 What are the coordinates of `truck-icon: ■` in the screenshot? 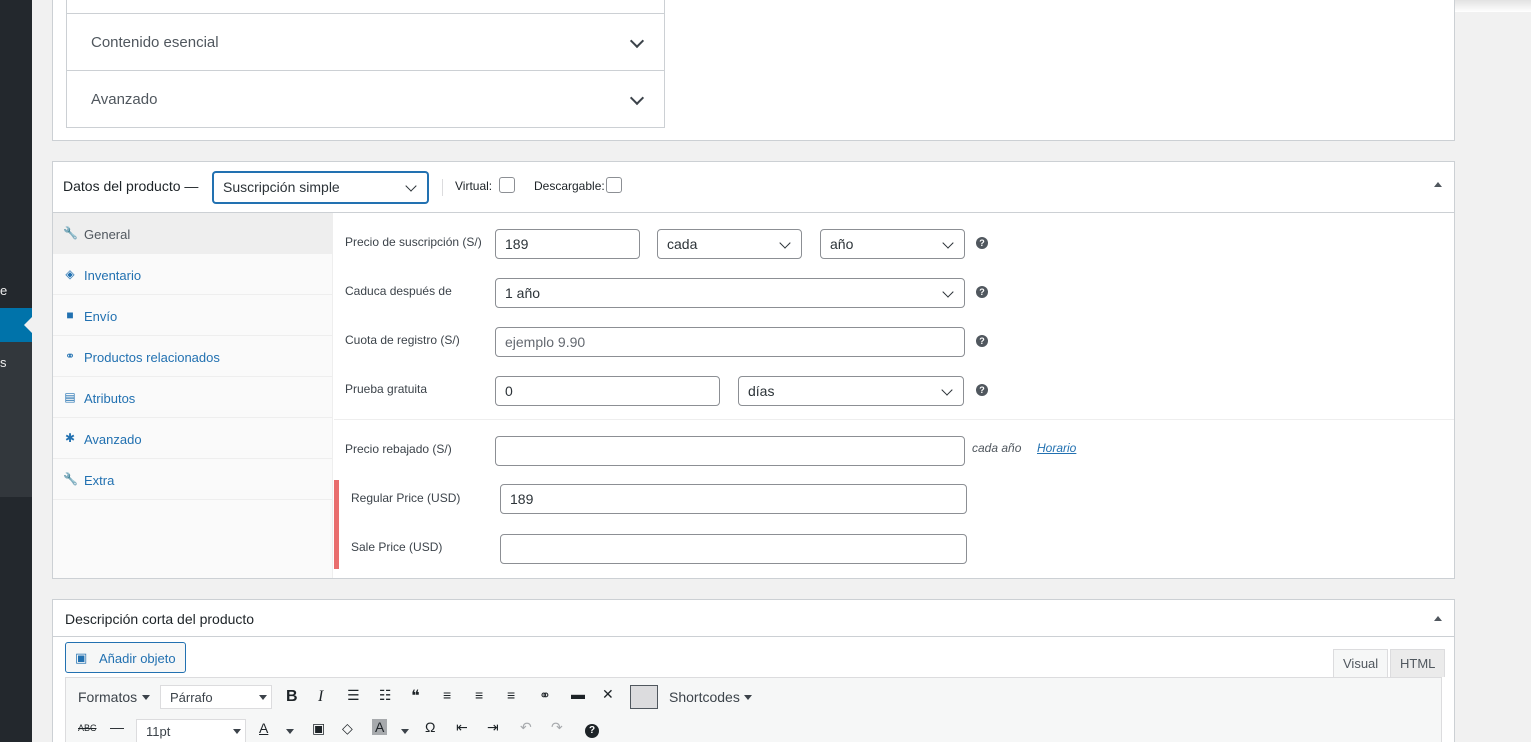 It's located at (70, 315).